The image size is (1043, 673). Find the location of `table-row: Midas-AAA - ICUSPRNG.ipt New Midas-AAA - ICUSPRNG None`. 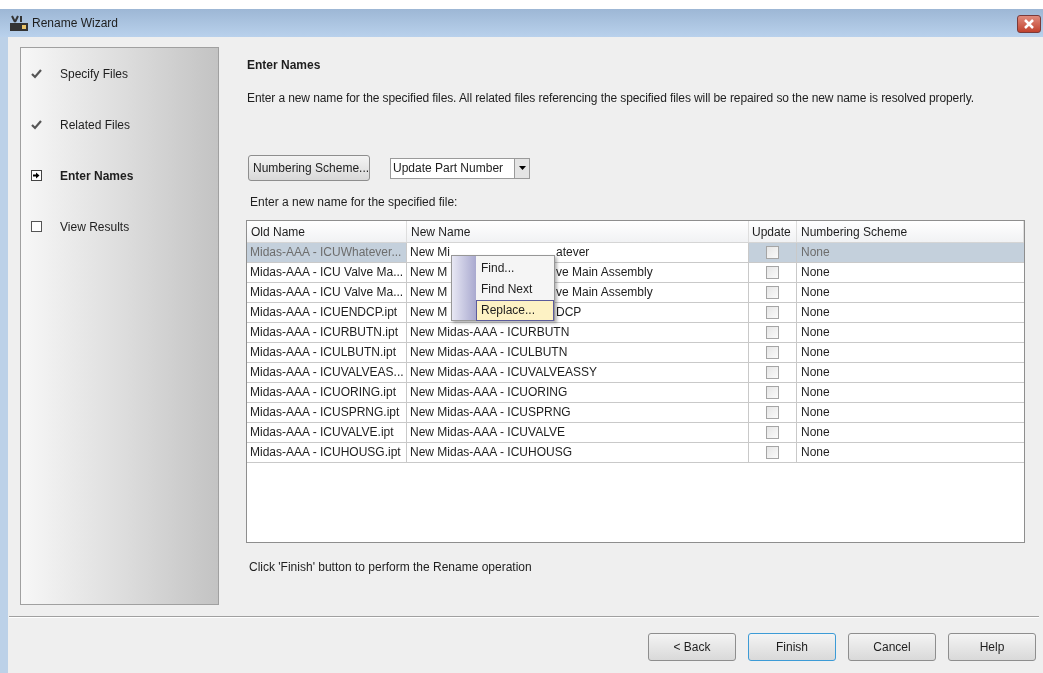

table-row: Midas-AAA - ICUSPRNG.ipt New Midas-AAA - ICUSPRNG None is located at coordinates (635, 413).